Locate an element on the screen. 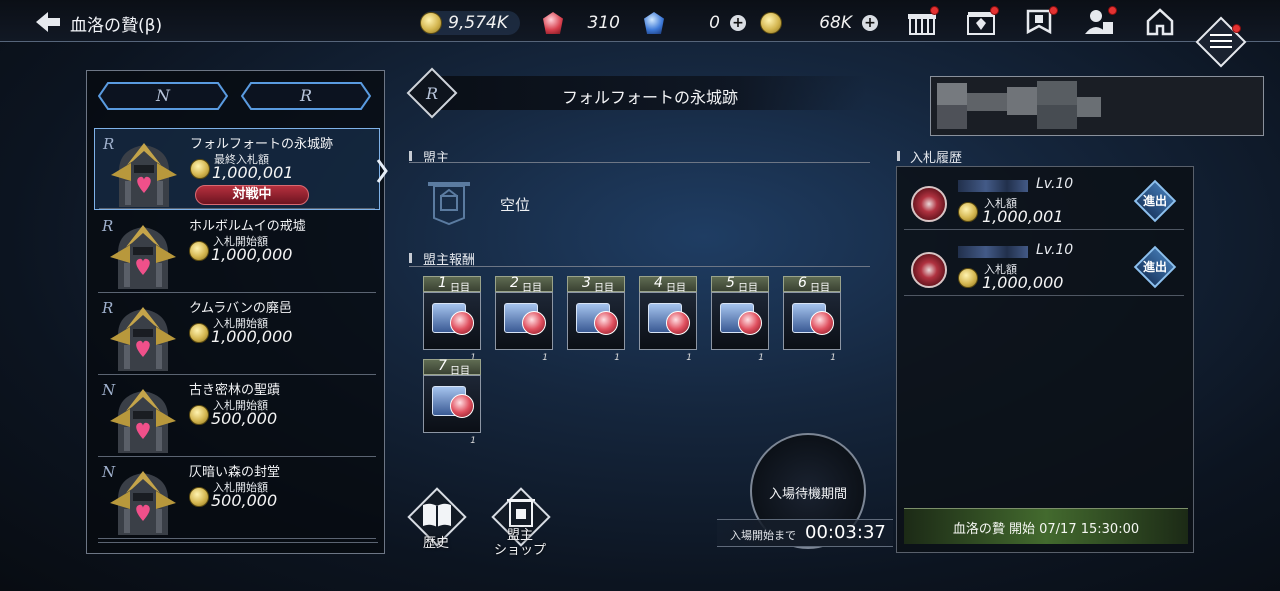  fortress-item: R ホルボルムイの戒墟 入札開始額 1,000,000 is located at coordinates (237, 252).